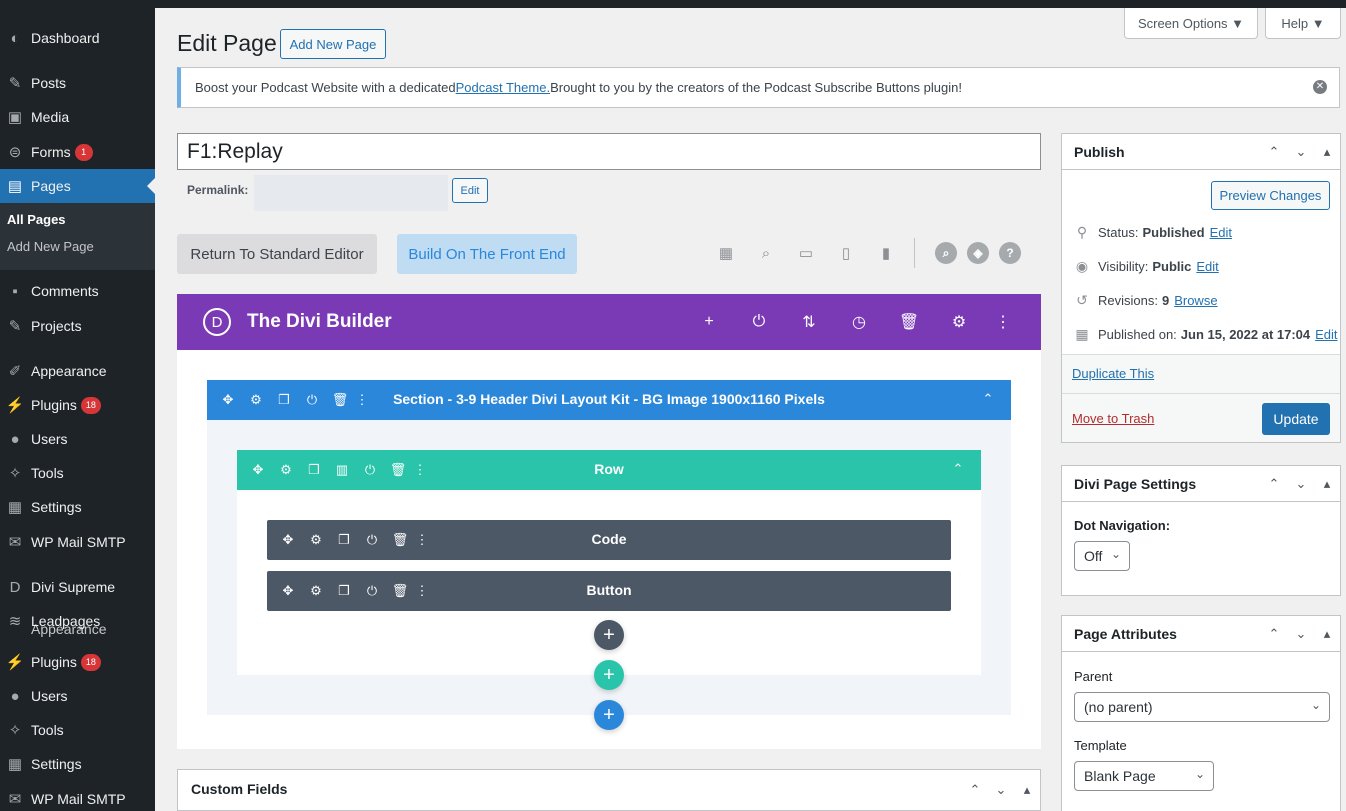 Image resolution: width=1346 pixels, height=811 pixels. I want to click on module-bar-code: ✥ ⚙ ❐ ⏻ 🗑 ⋮ Code, so click(609, 540).